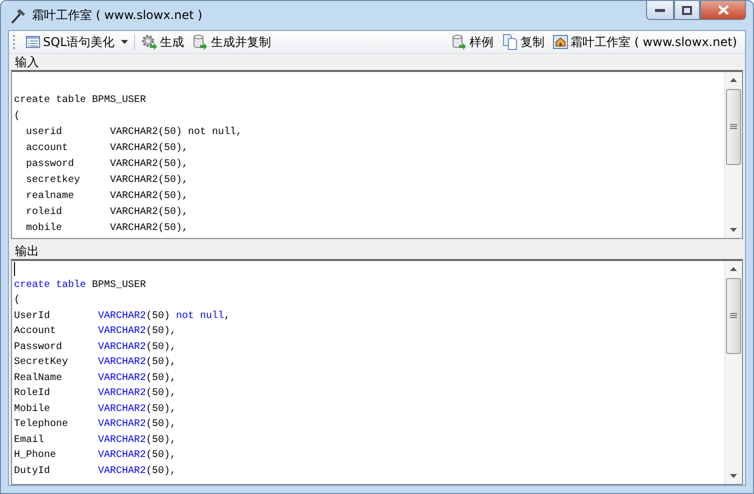 The height and width of the screenshot is (494, 754). I want to click on house-icon, so click(560, 42).